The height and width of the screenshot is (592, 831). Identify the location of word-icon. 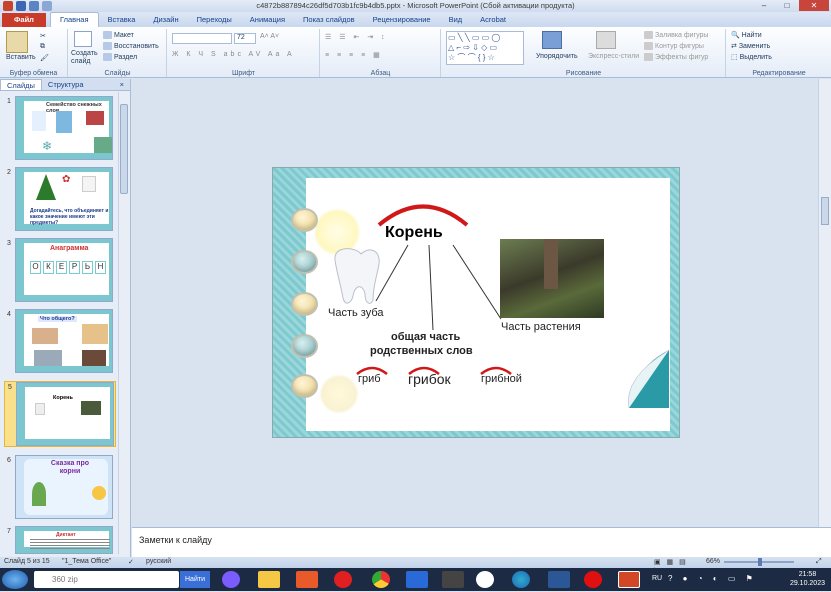
(559, 579).